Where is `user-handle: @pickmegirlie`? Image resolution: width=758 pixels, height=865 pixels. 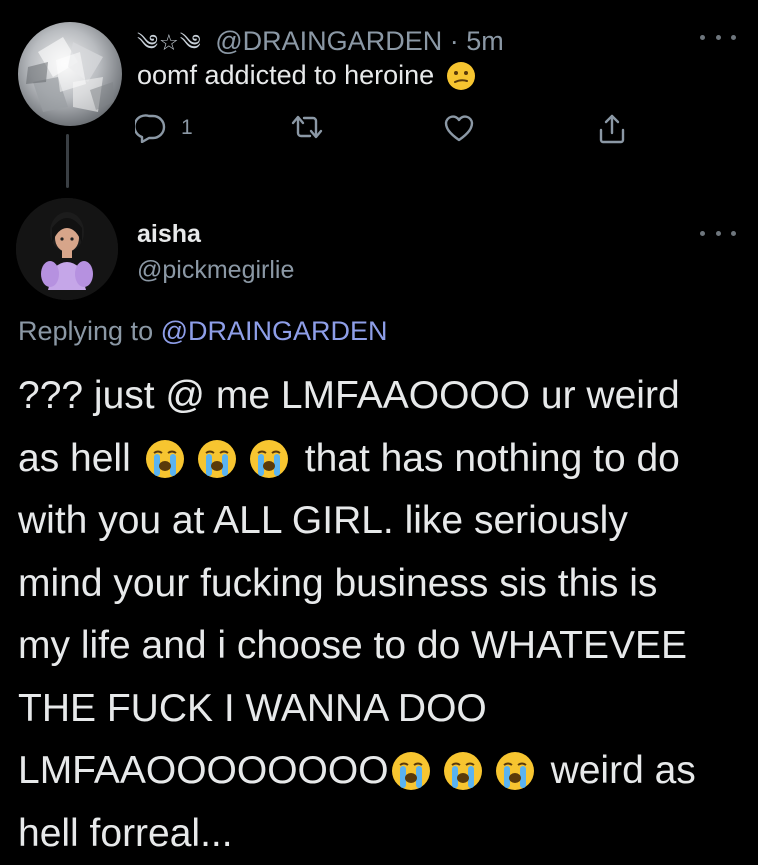 user-handle: @pickmegirlie is located at coordinates (215, 270).